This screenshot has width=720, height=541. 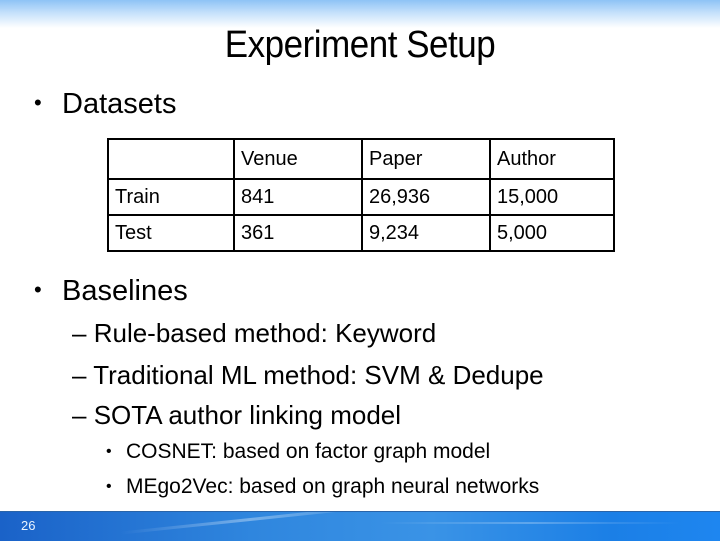 I want to click on baseline-item: – Rule-based method: Keyword, so click(x=254, y=333).